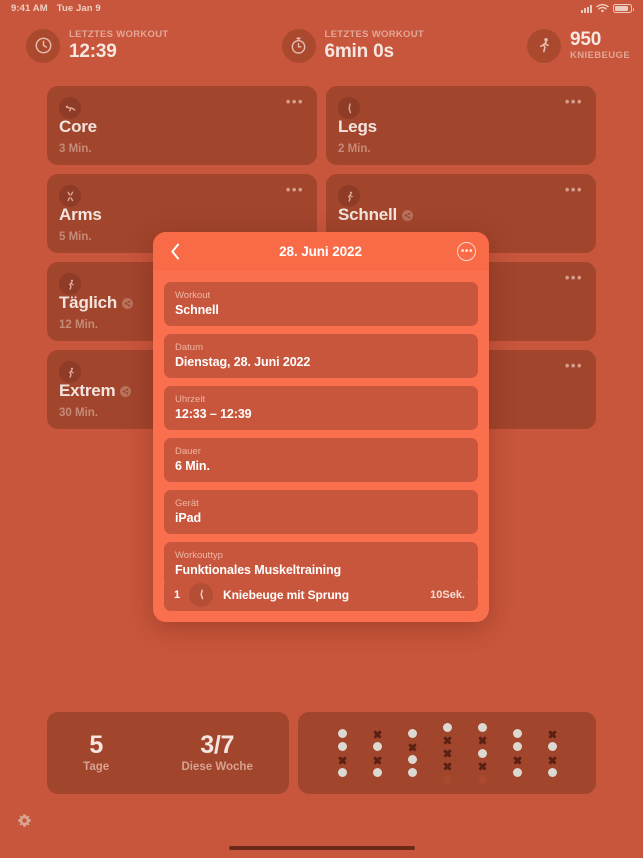  I want to click on status-bar-right, so click(607, 8).